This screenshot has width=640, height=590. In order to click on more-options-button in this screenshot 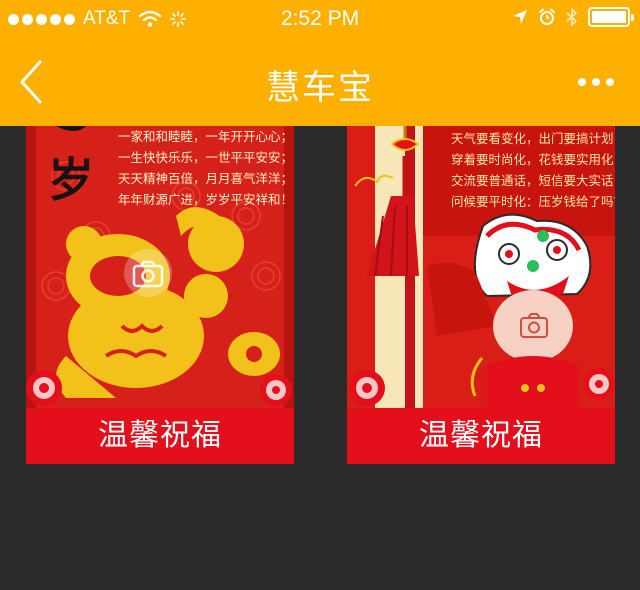, I will do `click(596, 82)`.